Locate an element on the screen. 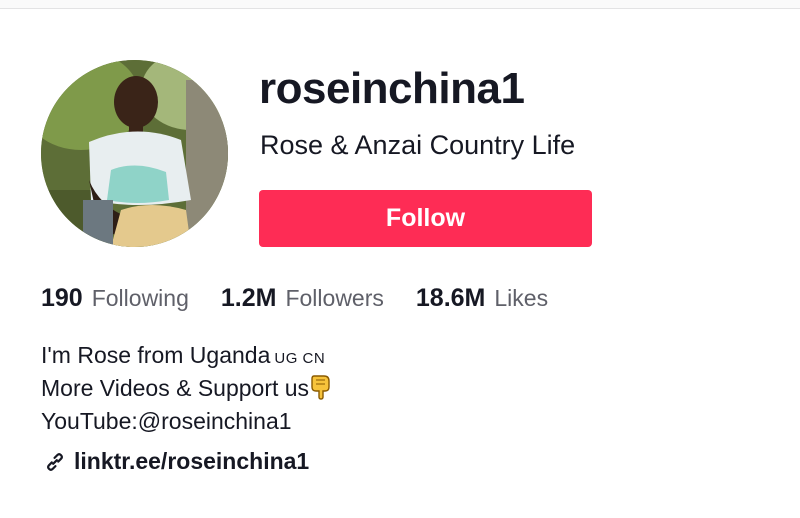 The image size is (800, 518). bio-line-1: I'm Rose from Uganda UG CN is located at coordinates (186, 355).